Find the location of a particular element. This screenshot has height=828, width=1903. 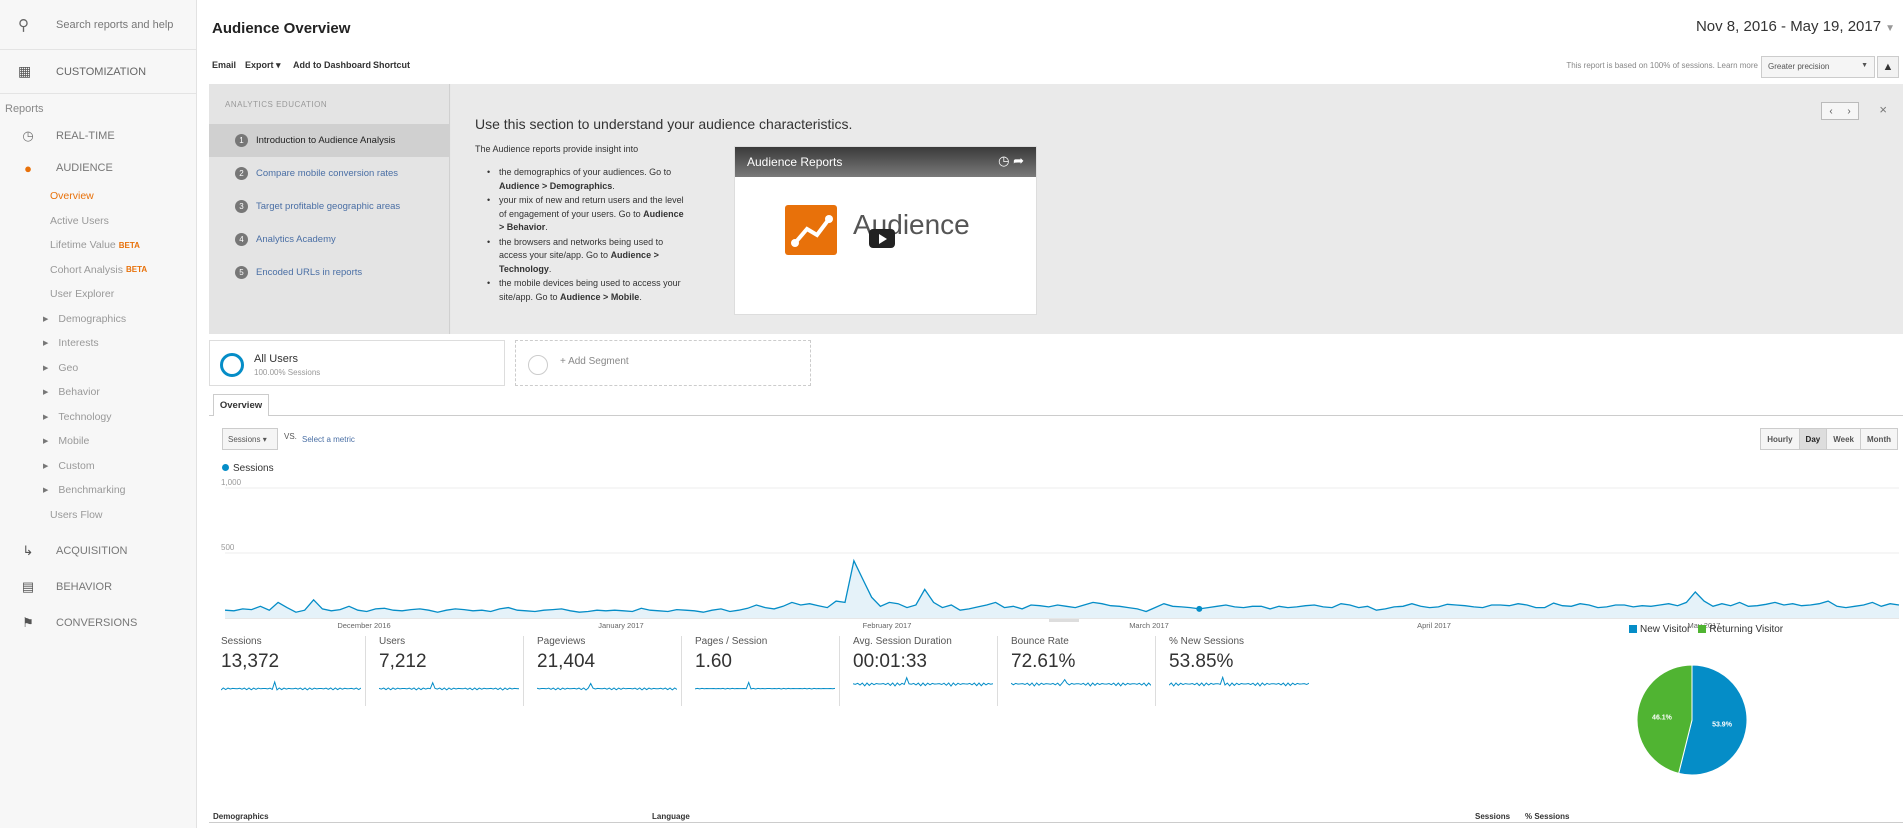

sidebar-search: ⚲ Search reports and help is located at coordinates (98, 25).